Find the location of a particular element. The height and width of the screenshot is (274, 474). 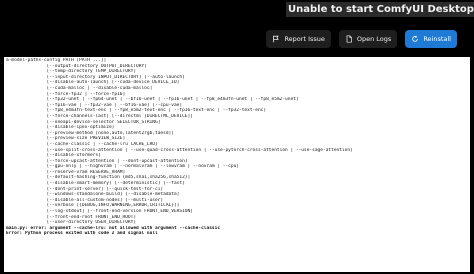

action-toolbar: Report Issue Open Logs Reinstall is located at coordinates (361, 39).